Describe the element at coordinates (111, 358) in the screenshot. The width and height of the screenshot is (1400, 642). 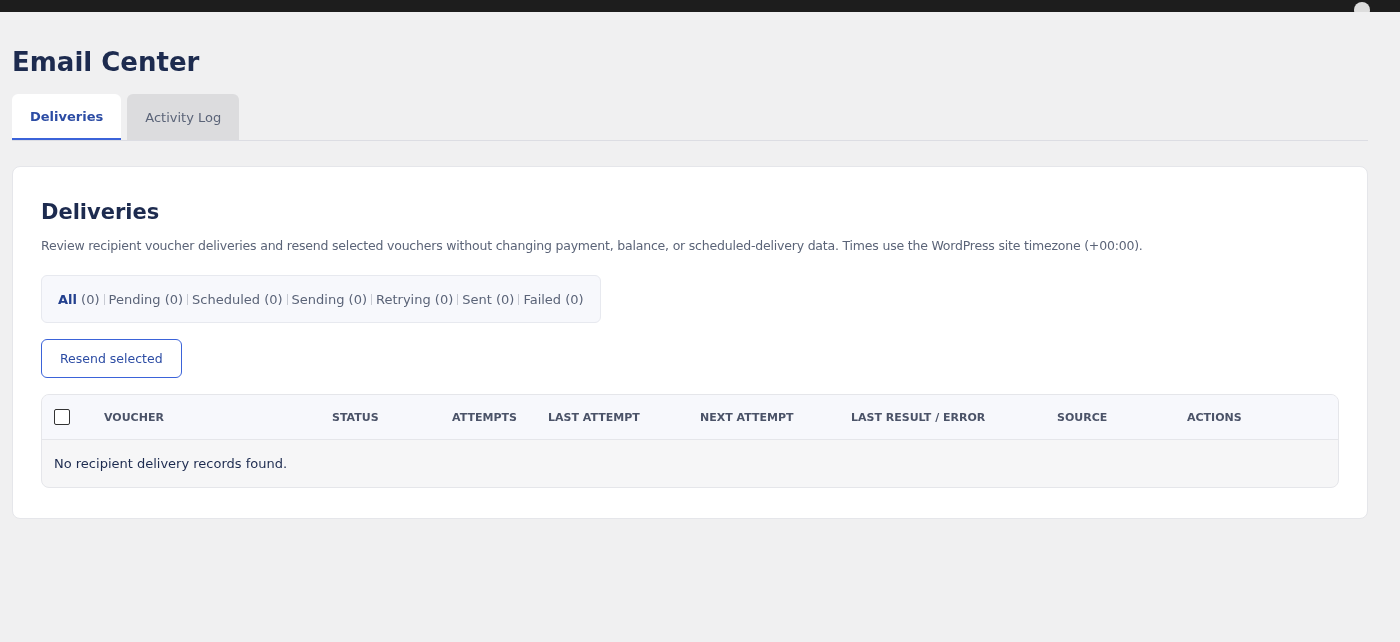
I see `resend-selected-button: Resend selected` at that location.